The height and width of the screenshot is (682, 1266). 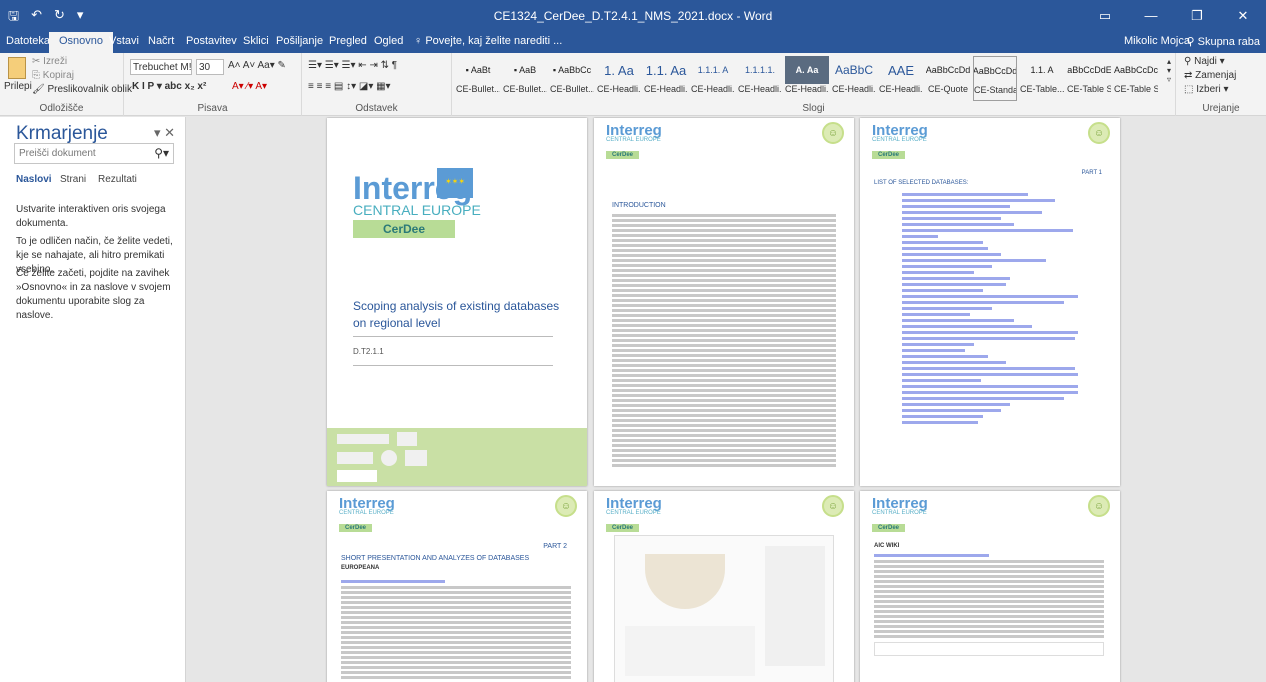 What do you see at coordinates (18, 86) in the screenshot?
I see `paste-button: Prilepi` at bounding box center [18, 86].